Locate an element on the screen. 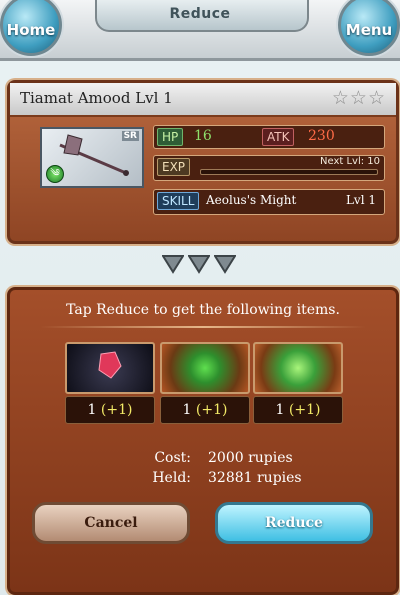 The height and width of the screenshot is (595, 400). menu-button: Menu is located at coordinates (369, 28).